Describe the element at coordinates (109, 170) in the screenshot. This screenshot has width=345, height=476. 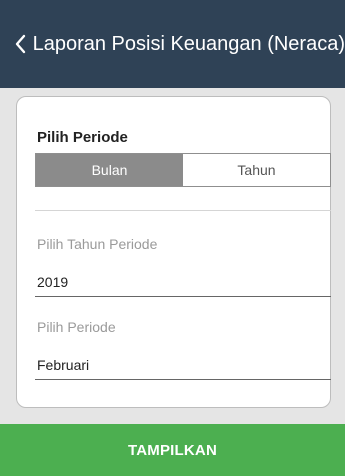
I see `segment-month: Bulan` at that location.